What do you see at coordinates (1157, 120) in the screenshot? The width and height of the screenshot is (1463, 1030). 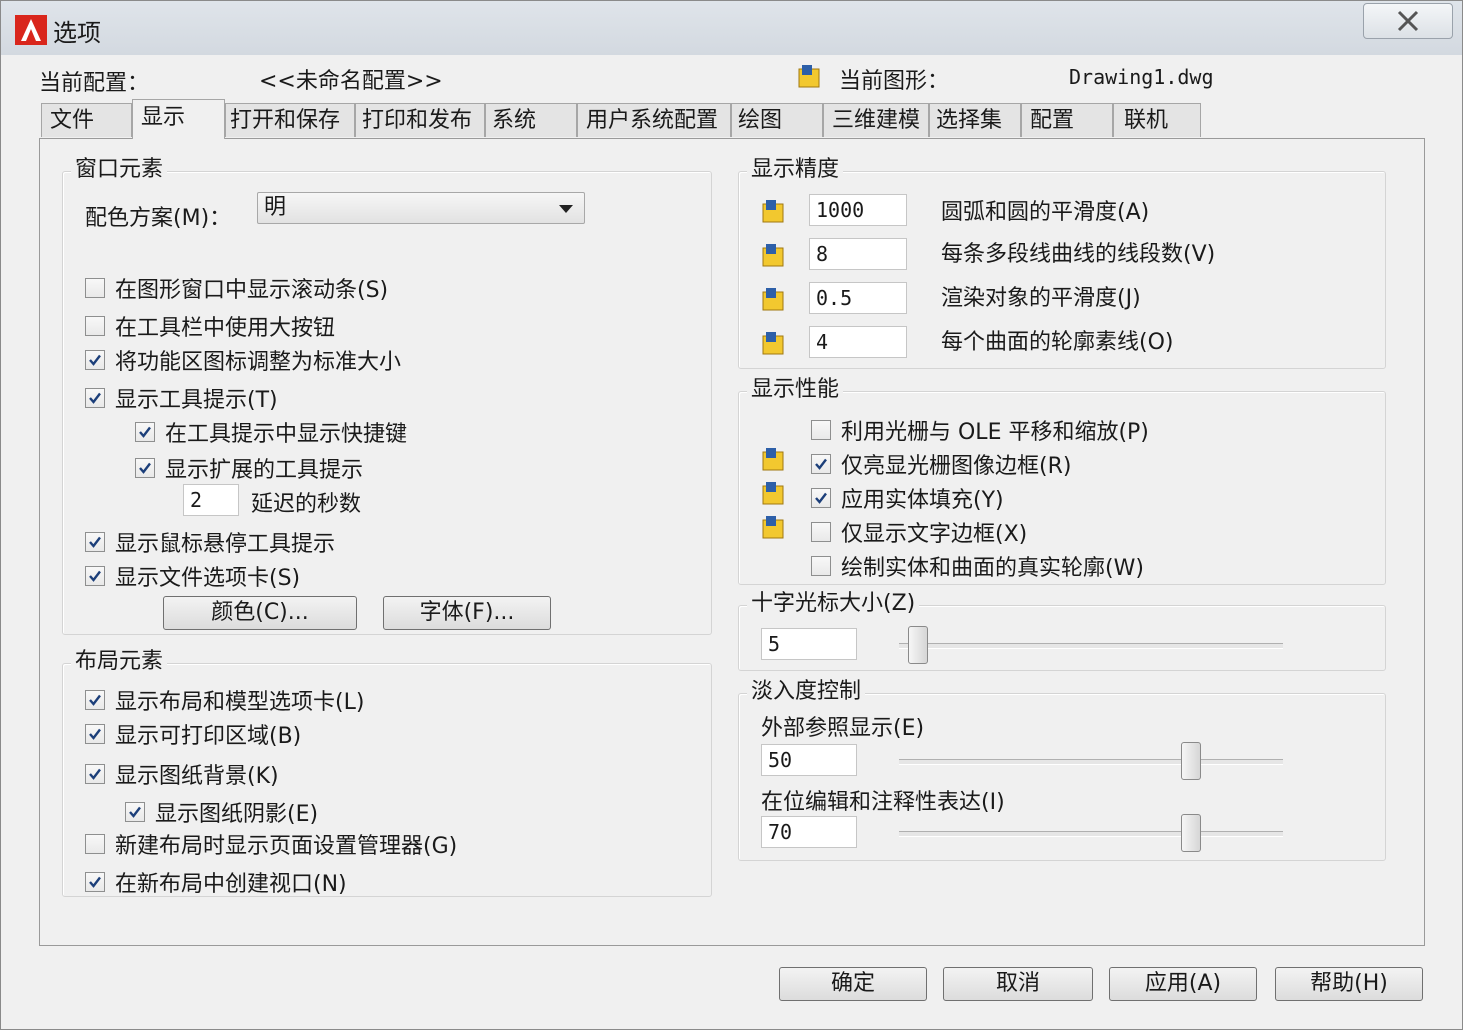 I see `tab-online: 联机` at bounding box center [1157, 120].